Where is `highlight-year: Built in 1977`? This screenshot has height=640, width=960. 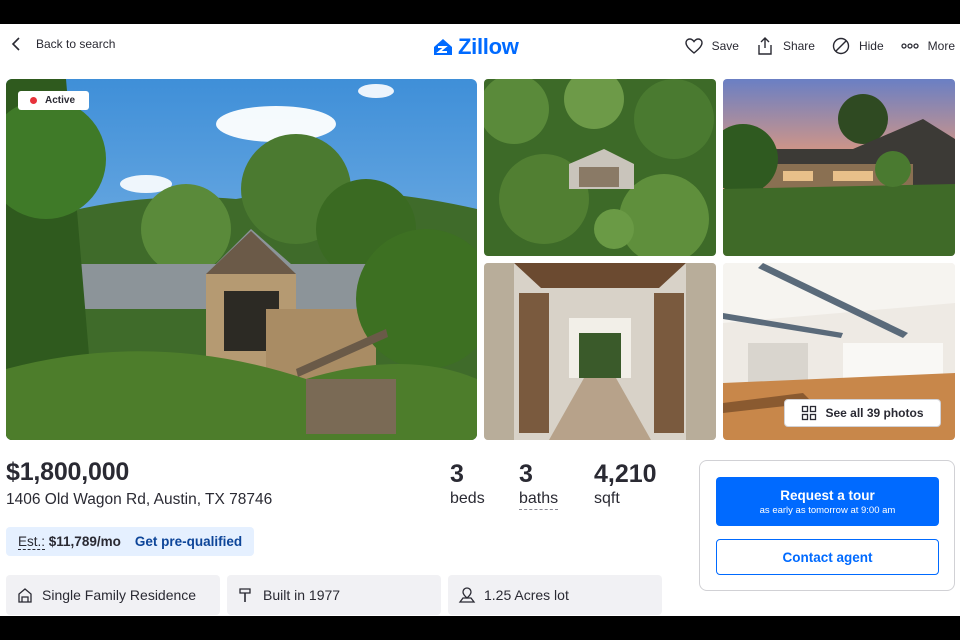 highlight-year: Built in 1977 is located at coordinates (334, 595).